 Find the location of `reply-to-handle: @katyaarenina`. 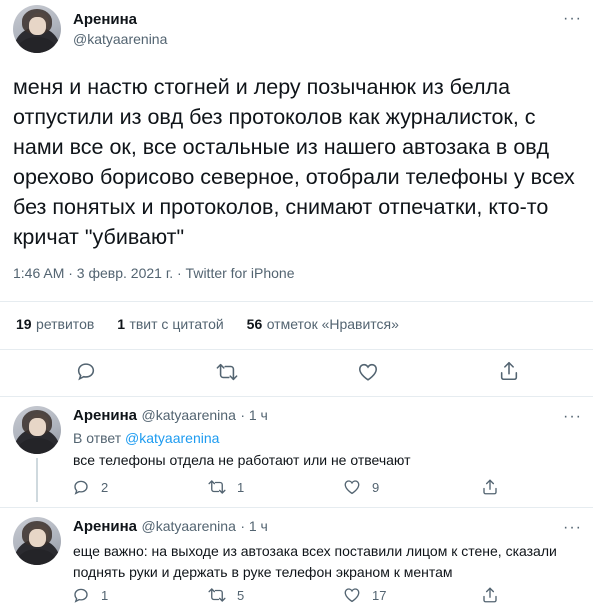

reply-to-handle: @katyaarenina is located at coordinates (172, 438).